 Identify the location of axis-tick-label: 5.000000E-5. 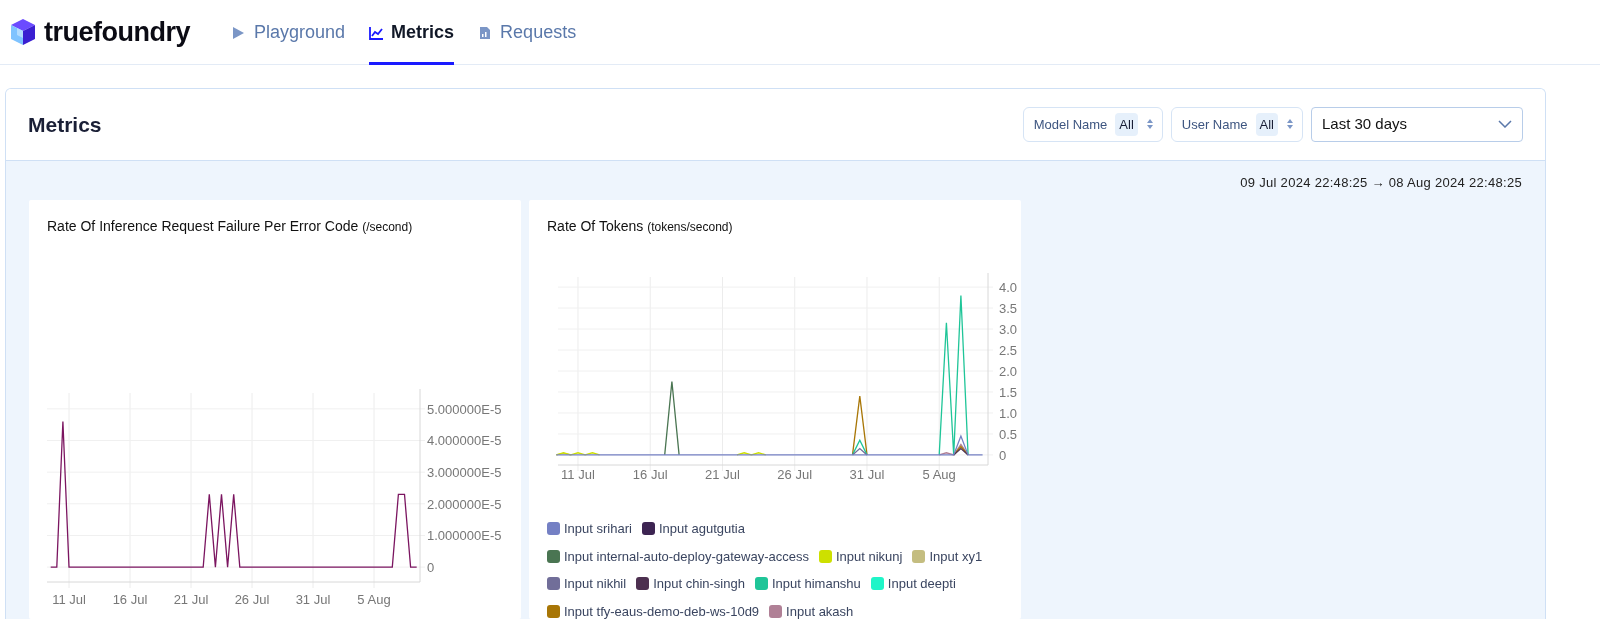
(464, 409).